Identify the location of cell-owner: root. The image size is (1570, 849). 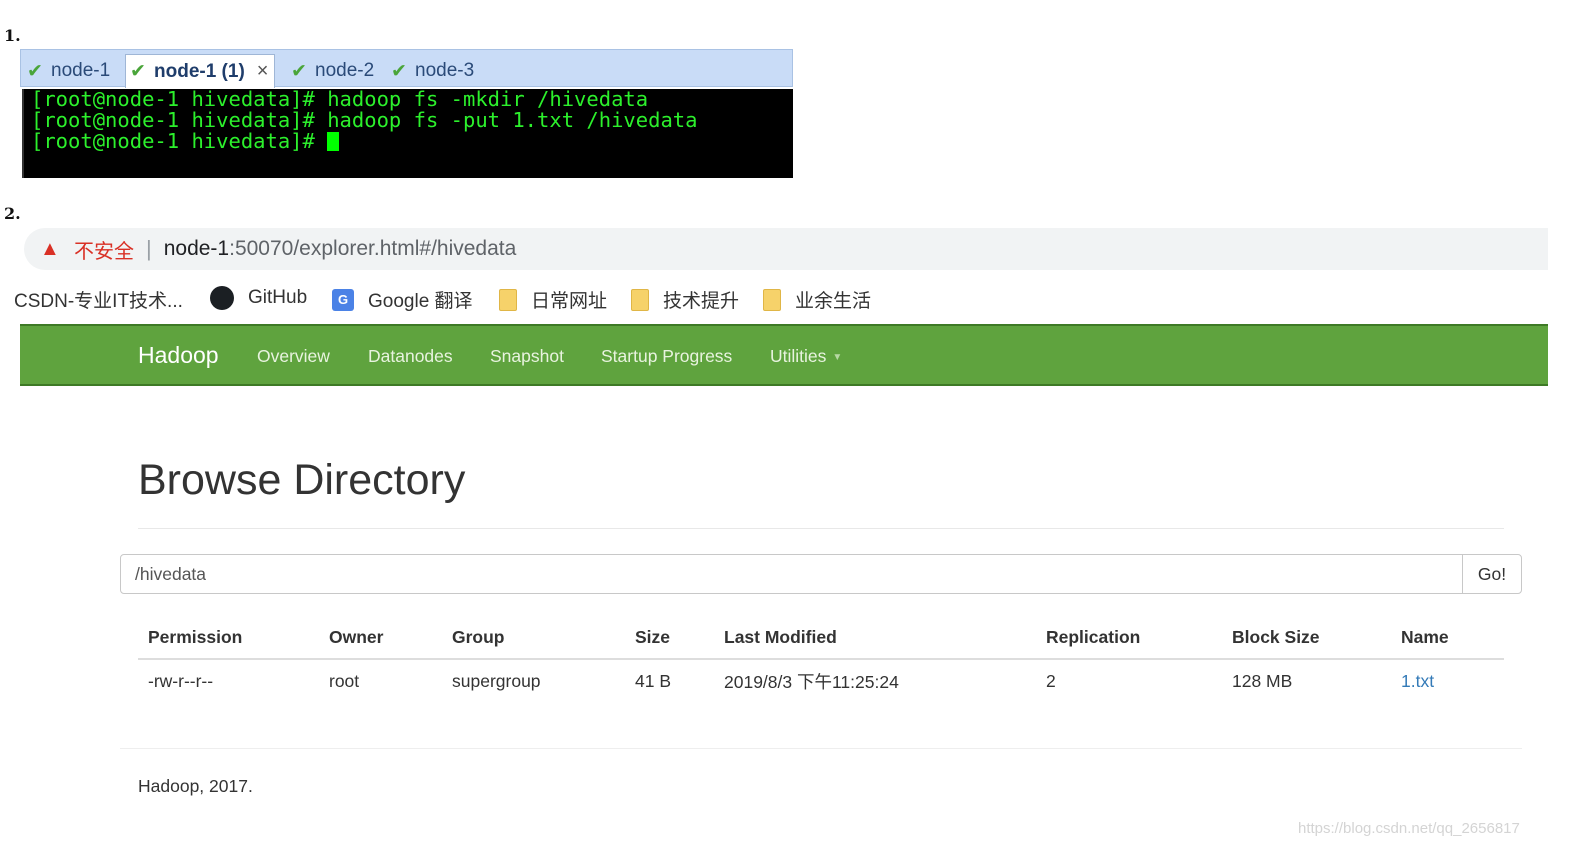
(344, 681).